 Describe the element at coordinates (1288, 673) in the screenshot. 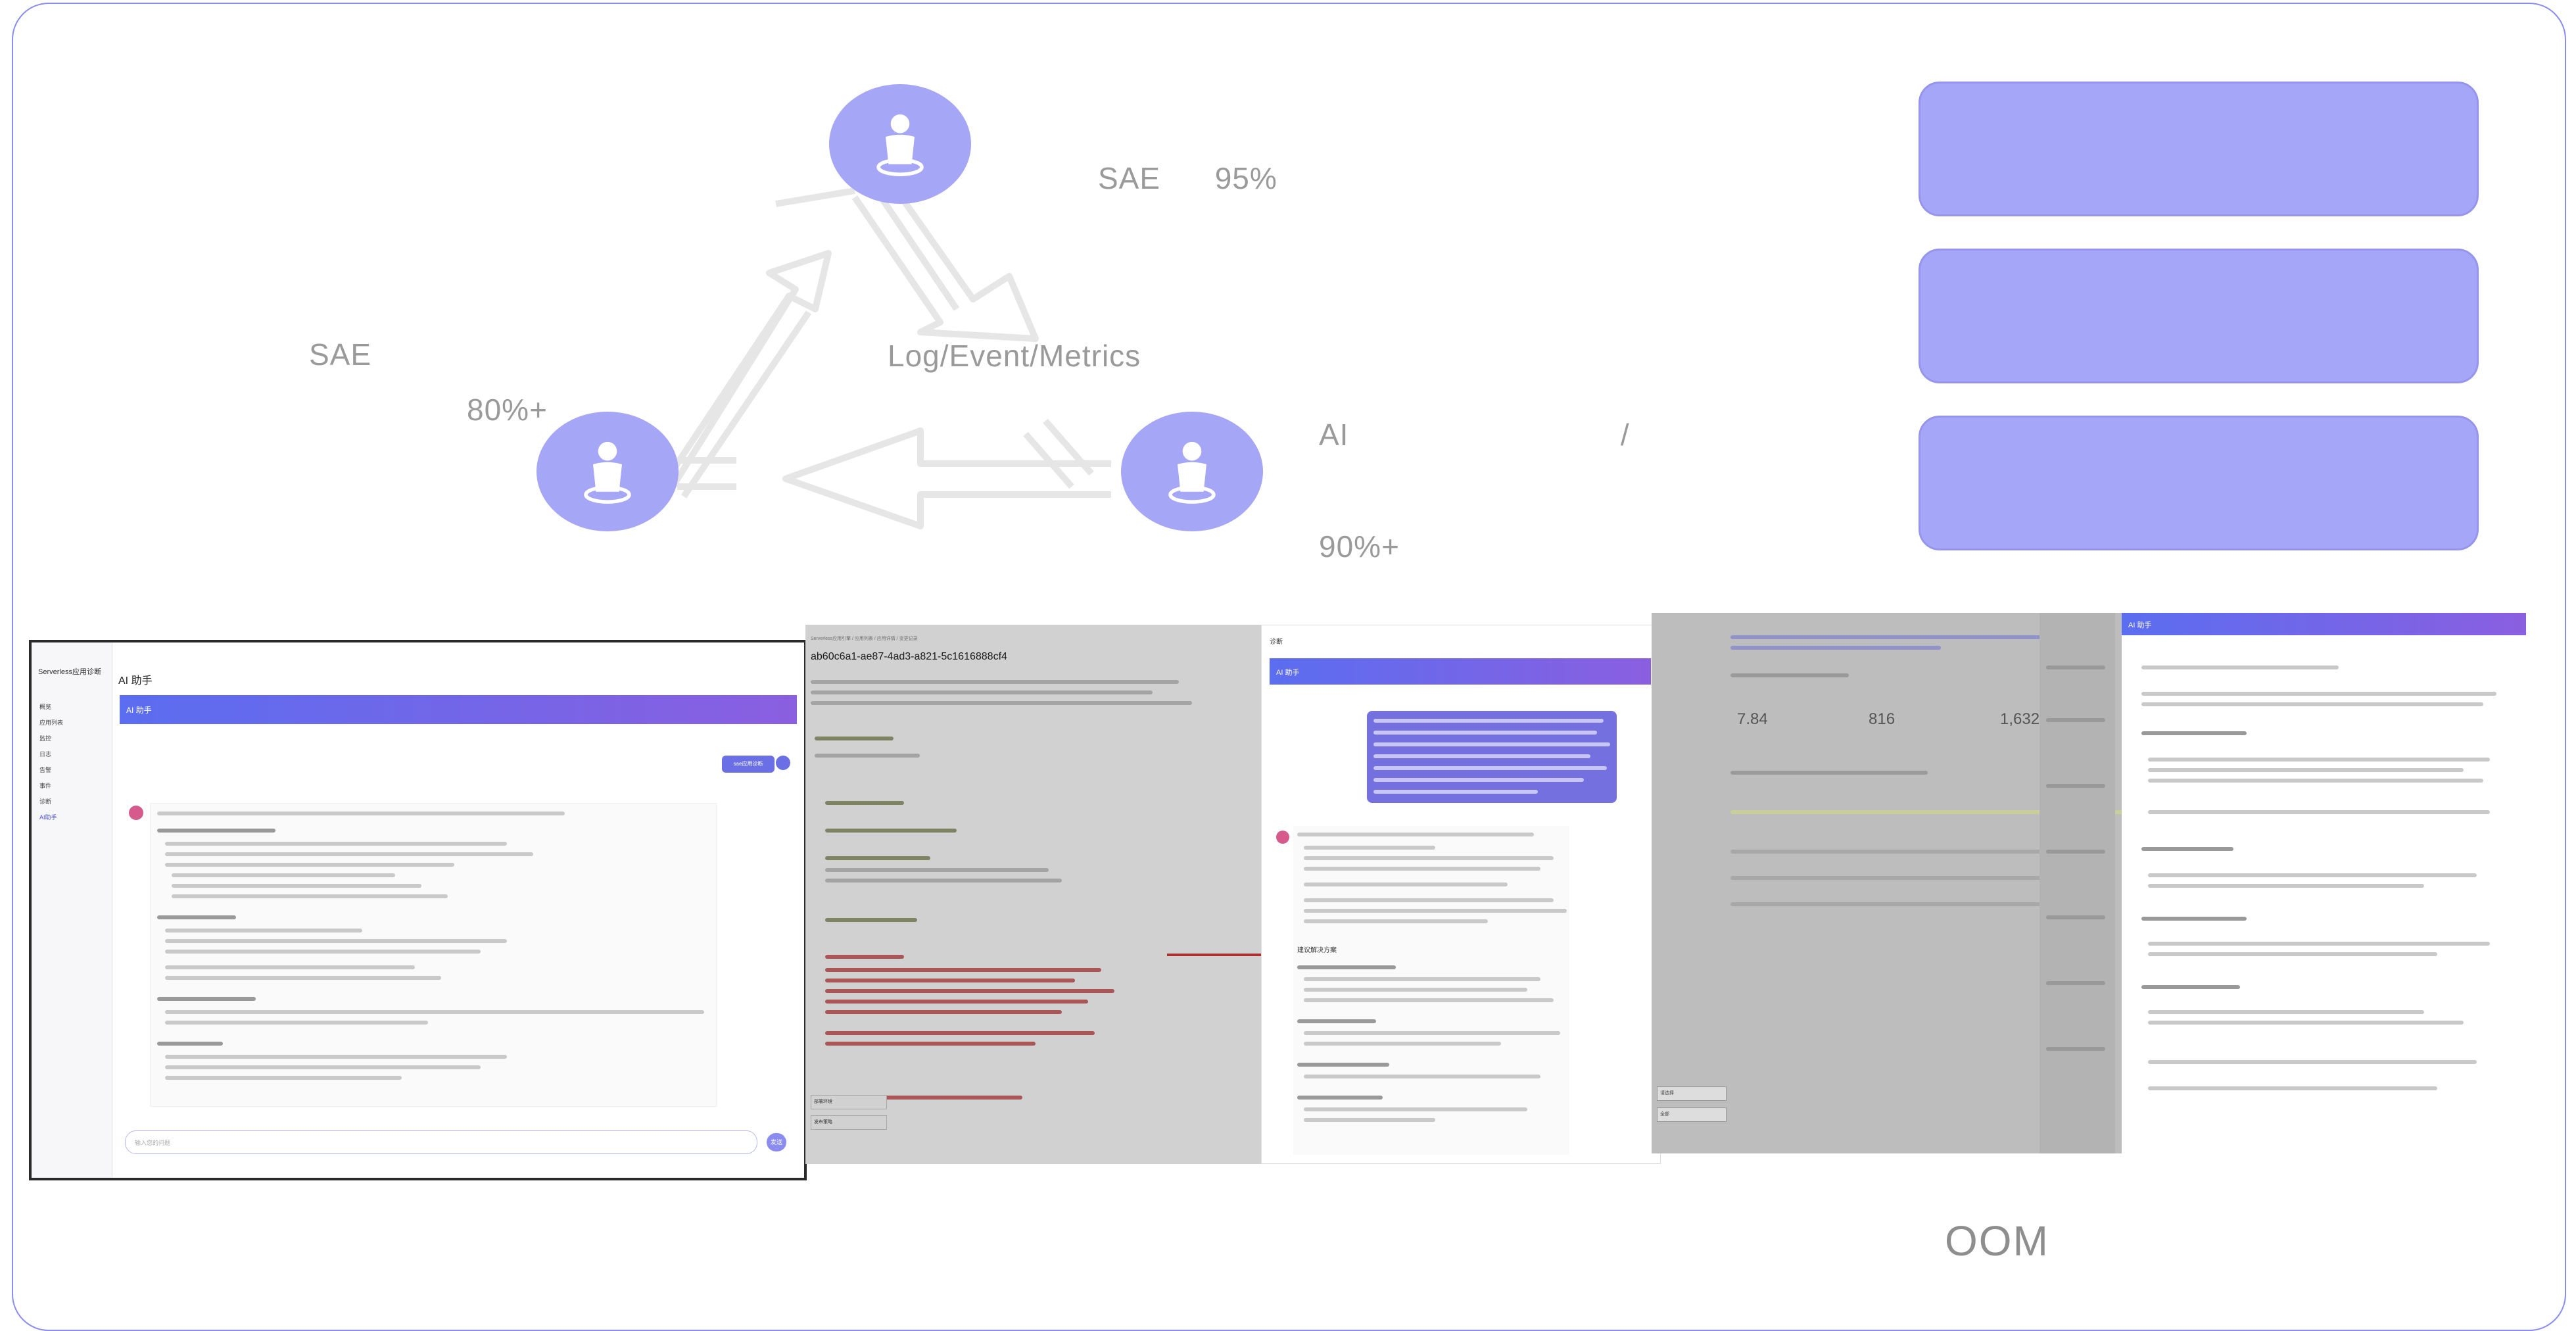

I see `dialog-header-title: AI 助手` at that location.